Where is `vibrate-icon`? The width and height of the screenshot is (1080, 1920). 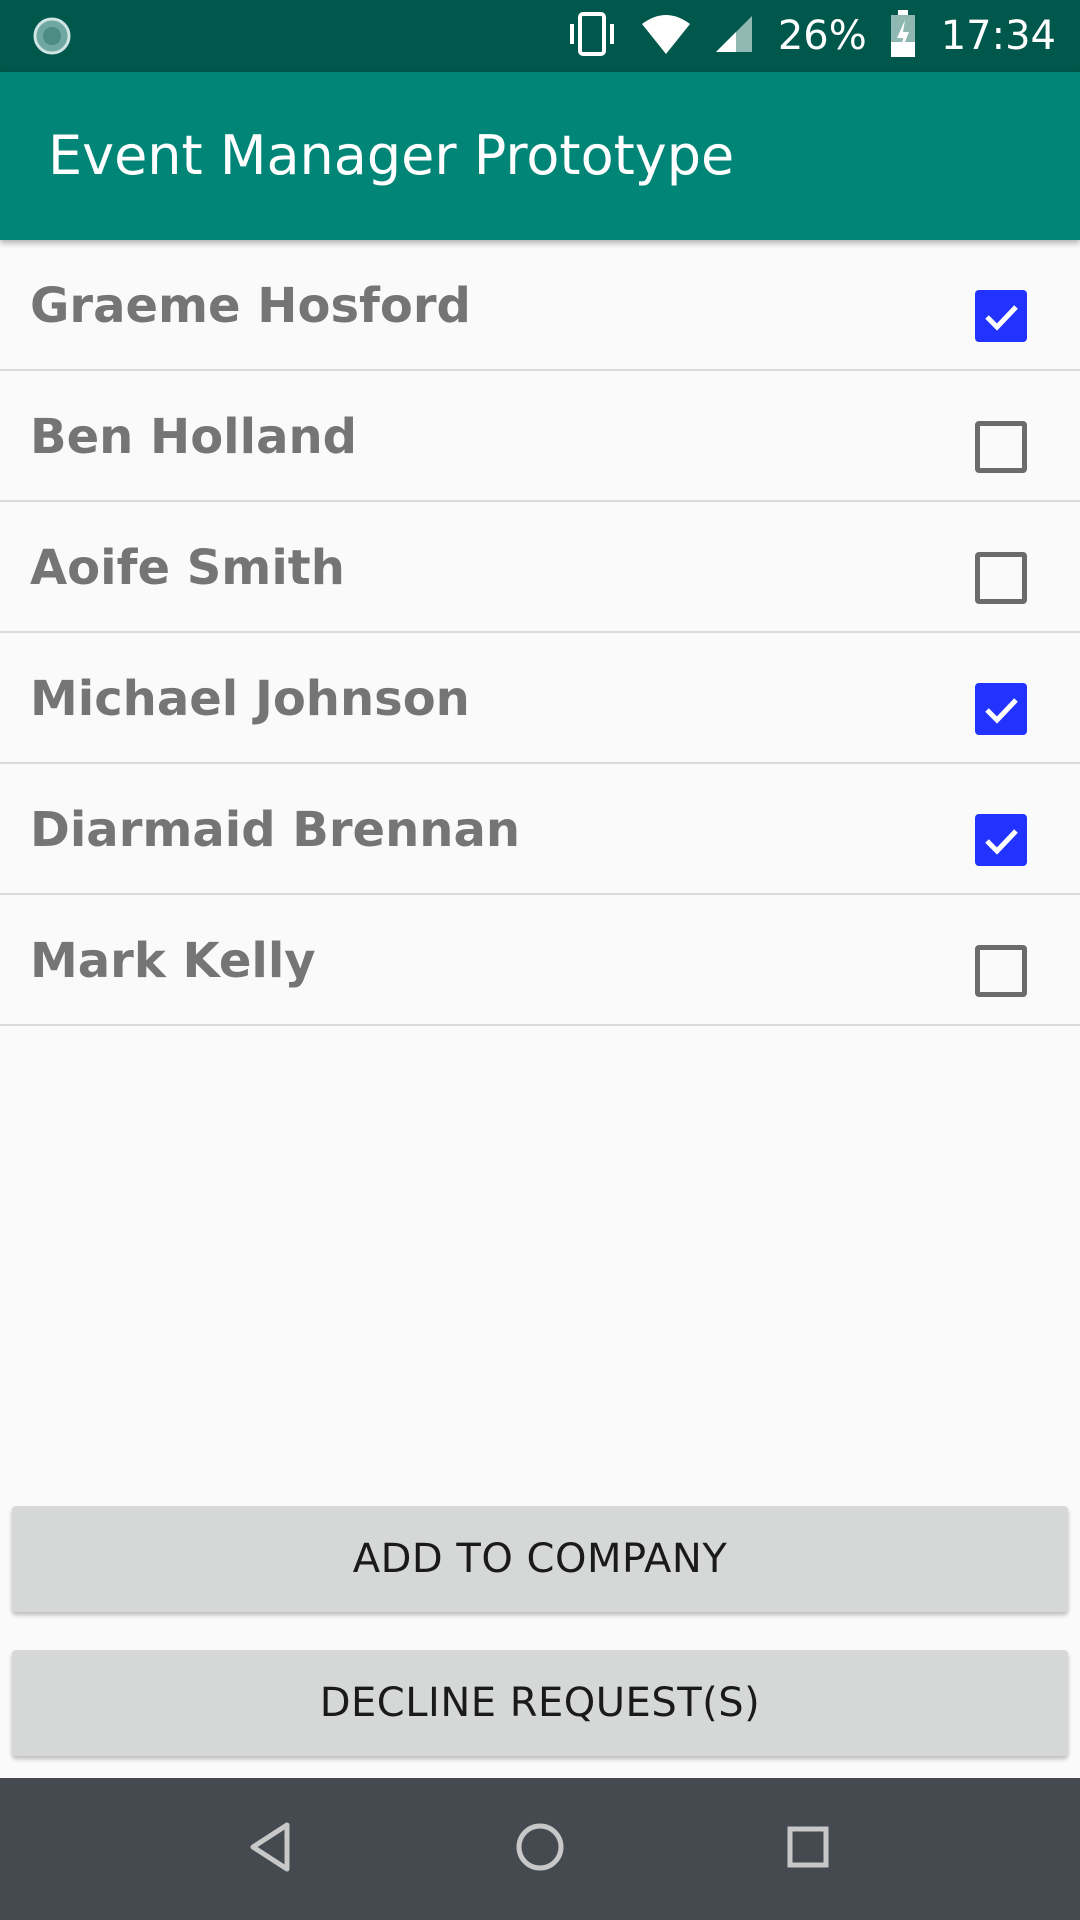 vibrate-icon is located at coordinates (592, 36).